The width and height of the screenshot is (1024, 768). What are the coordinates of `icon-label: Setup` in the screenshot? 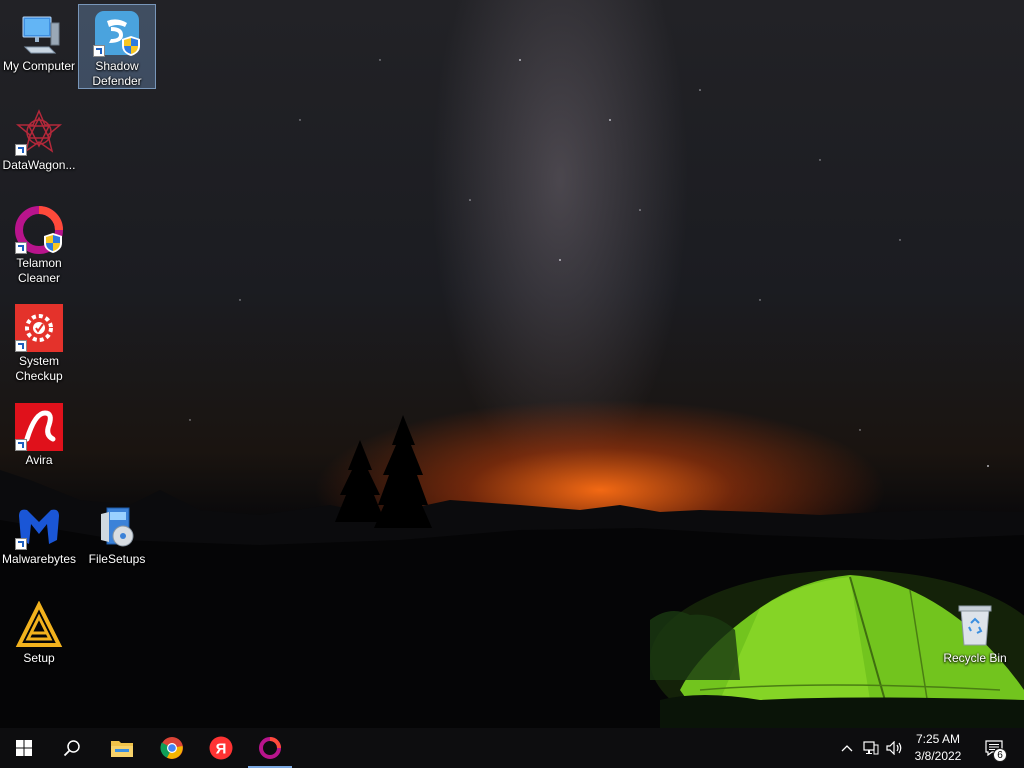 It's located at (39, 658).